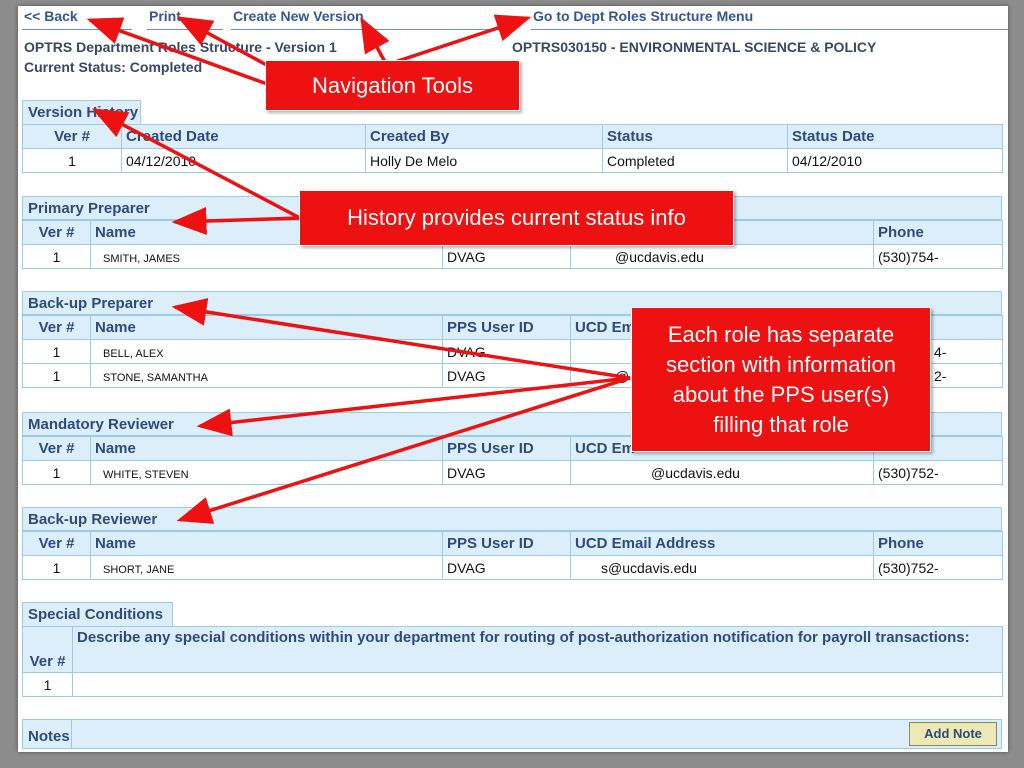  I want to click on notes-divider, so click(71, 734).